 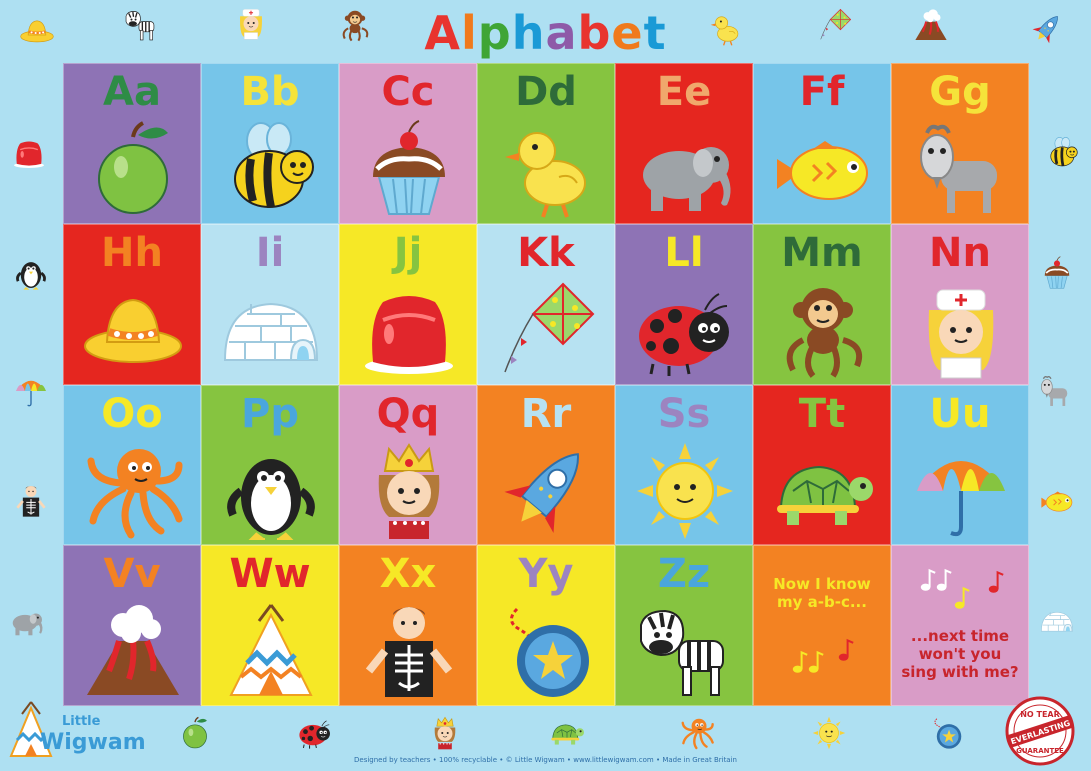 What do you see at coordinates (1040, 751) in the screenshot?
I see `badge-bottom: GUARANTEE` at bounding box center [1040, 751].